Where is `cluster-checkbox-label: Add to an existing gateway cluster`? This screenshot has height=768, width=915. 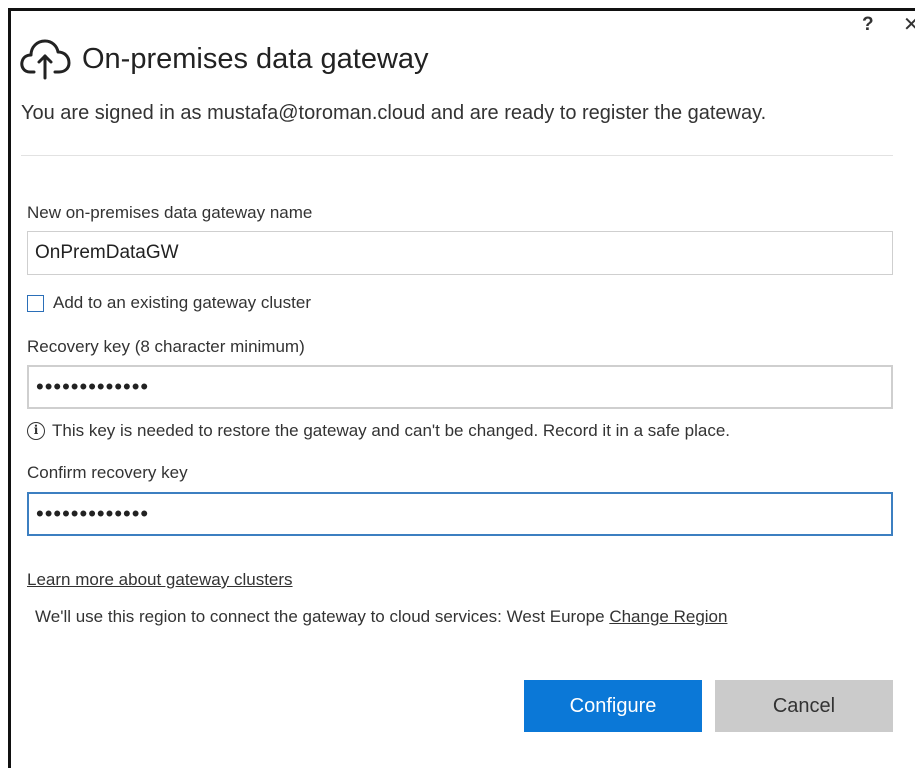 cluster-checkbox-label: Add to an existing gateway cluster is located at coordinates (182, 302).